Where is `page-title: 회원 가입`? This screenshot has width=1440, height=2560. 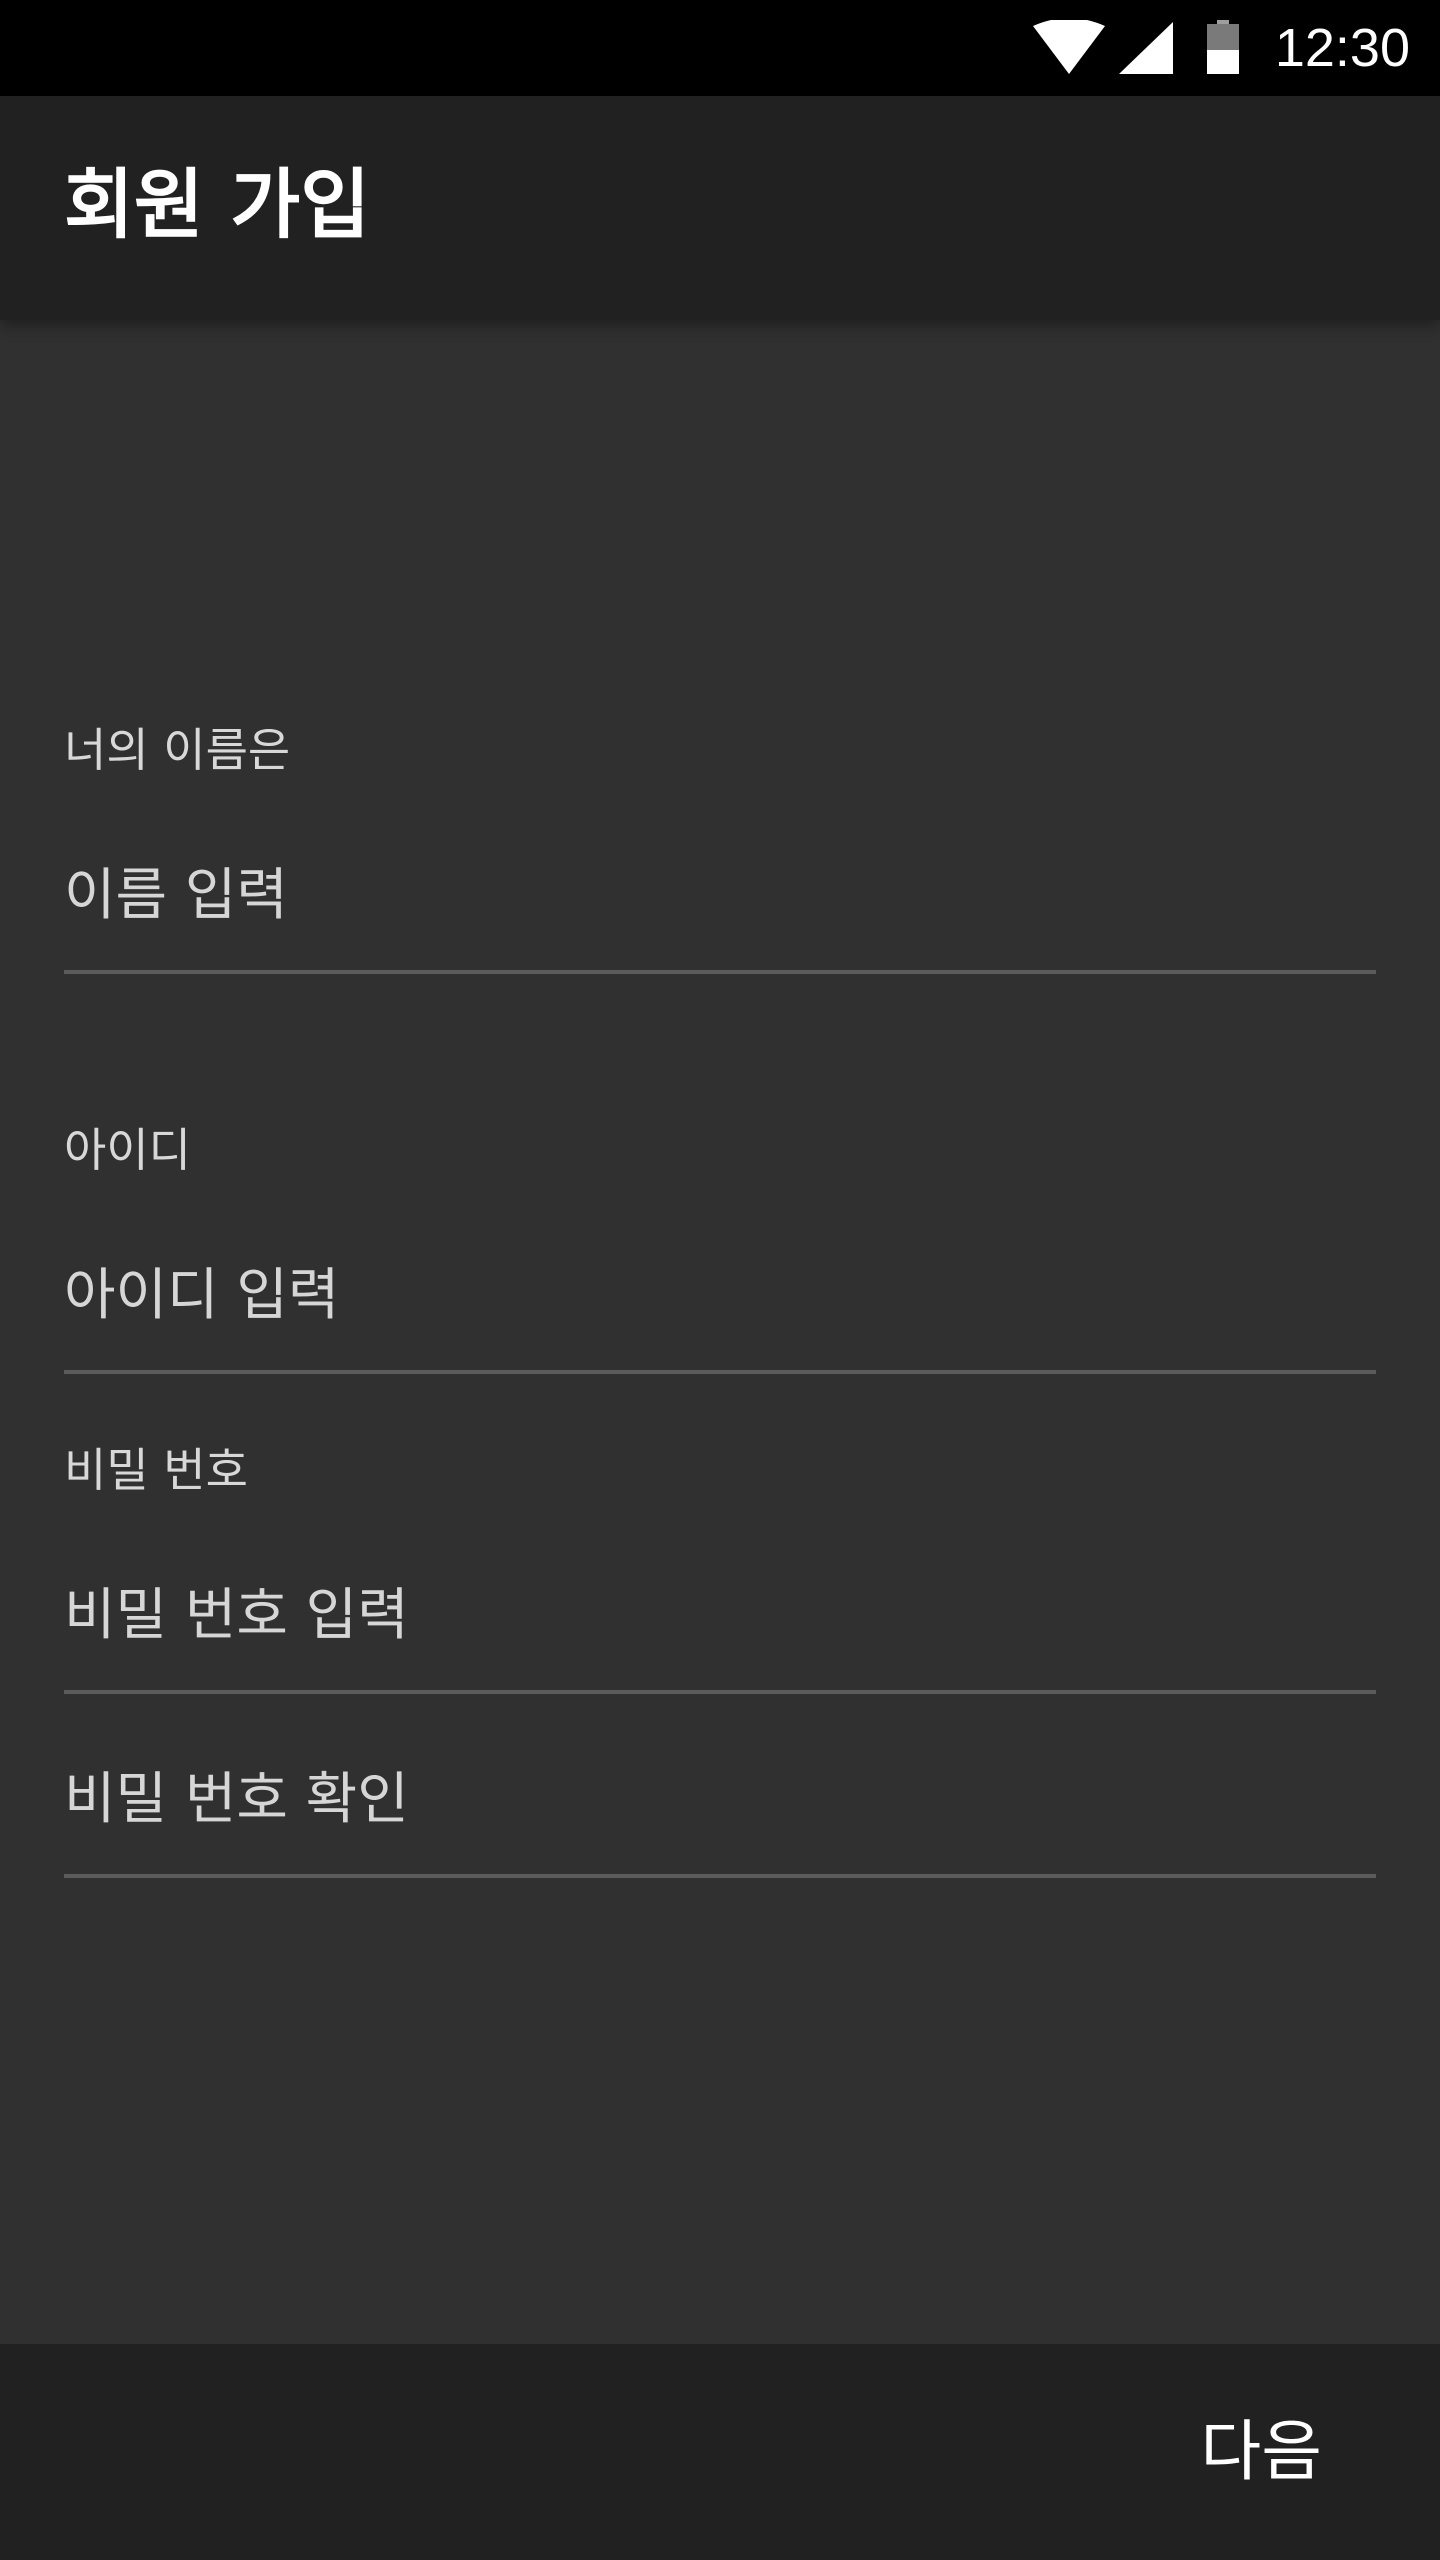 page-title: 회원 가입 is located at coordinates (217, 204).